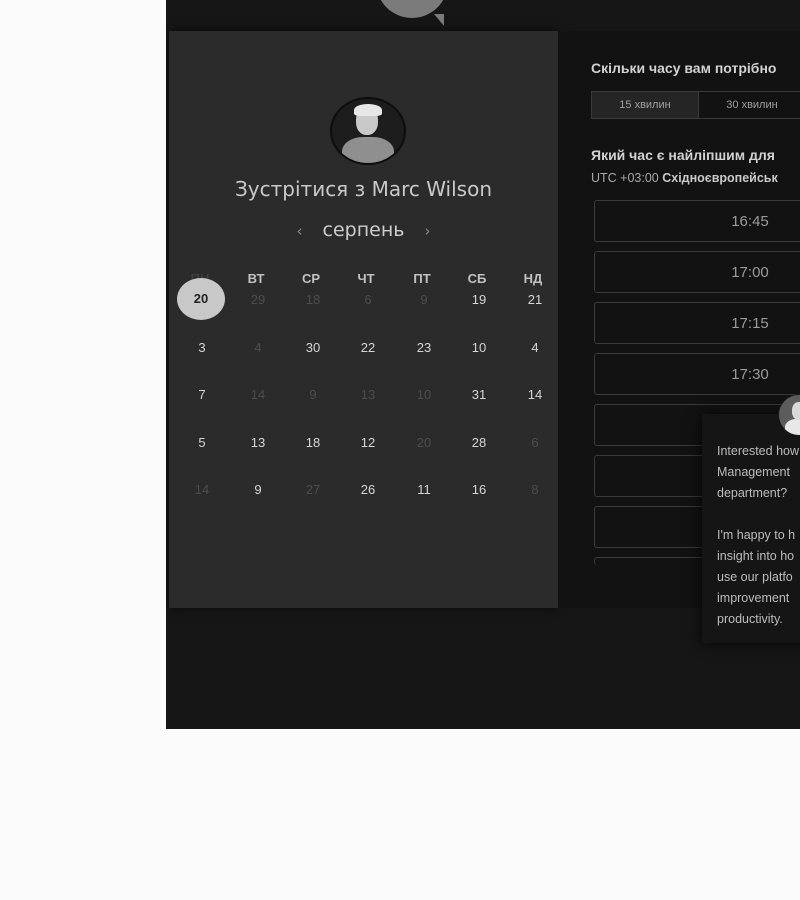 This screenshot has width=800, height=900. Describe the element at coordinates (750, 374) in the screenshot. I see `time-slot-label: 17:30` at that location.